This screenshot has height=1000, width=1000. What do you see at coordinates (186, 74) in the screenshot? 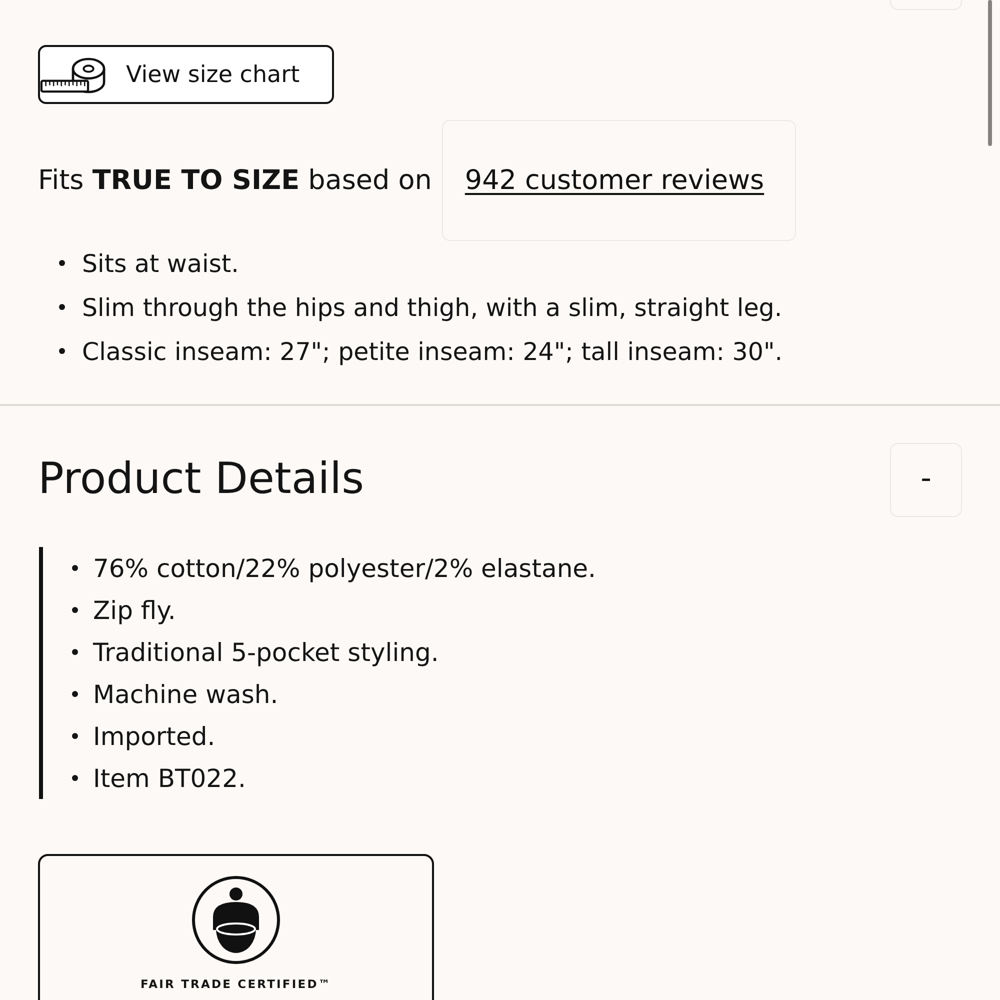
I see `size-chart-button: View size chart` at bounding box center [186, 74].